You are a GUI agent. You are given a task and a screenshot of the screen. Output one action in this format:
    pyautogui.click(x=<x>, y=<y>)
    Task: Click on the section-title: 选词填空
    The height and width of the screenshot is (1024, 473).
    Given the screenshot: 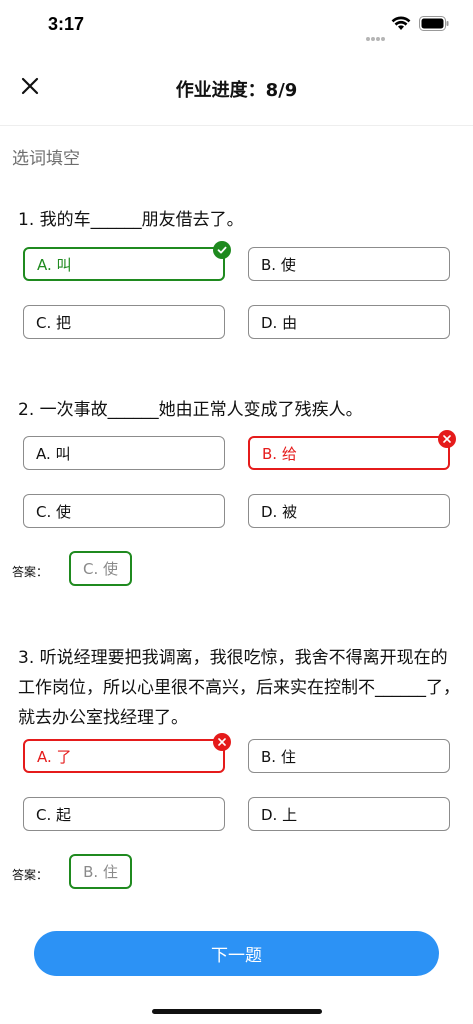 What is the action you would take?
    pyautogui.click(x=46, y=159)
    